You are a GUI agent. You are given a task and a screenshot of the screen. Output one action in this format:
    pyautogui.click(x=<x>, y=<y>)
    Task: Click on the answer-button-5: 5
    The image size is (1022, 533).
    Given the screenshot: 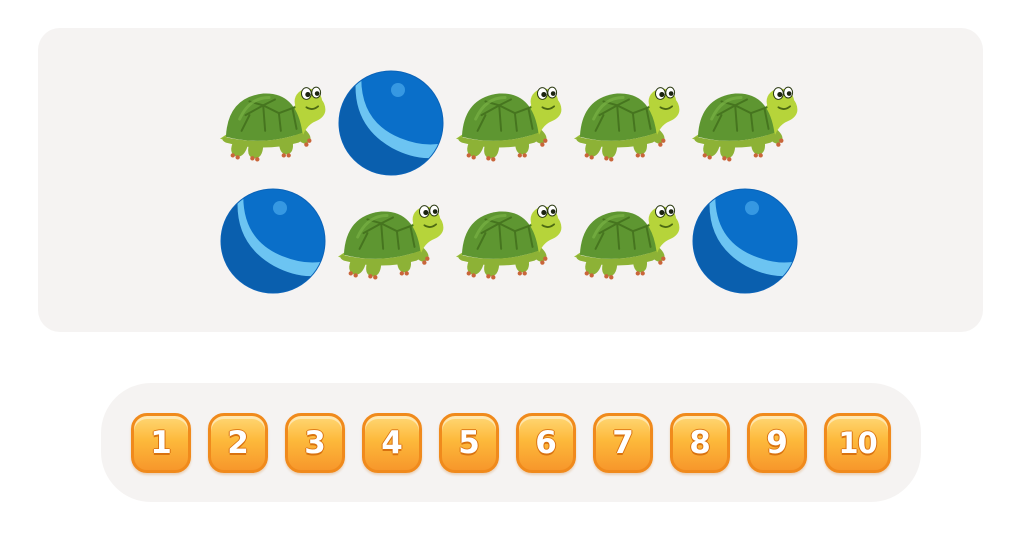 What is the action you would take?
    pyautogui.click(x=469, y=443)
    